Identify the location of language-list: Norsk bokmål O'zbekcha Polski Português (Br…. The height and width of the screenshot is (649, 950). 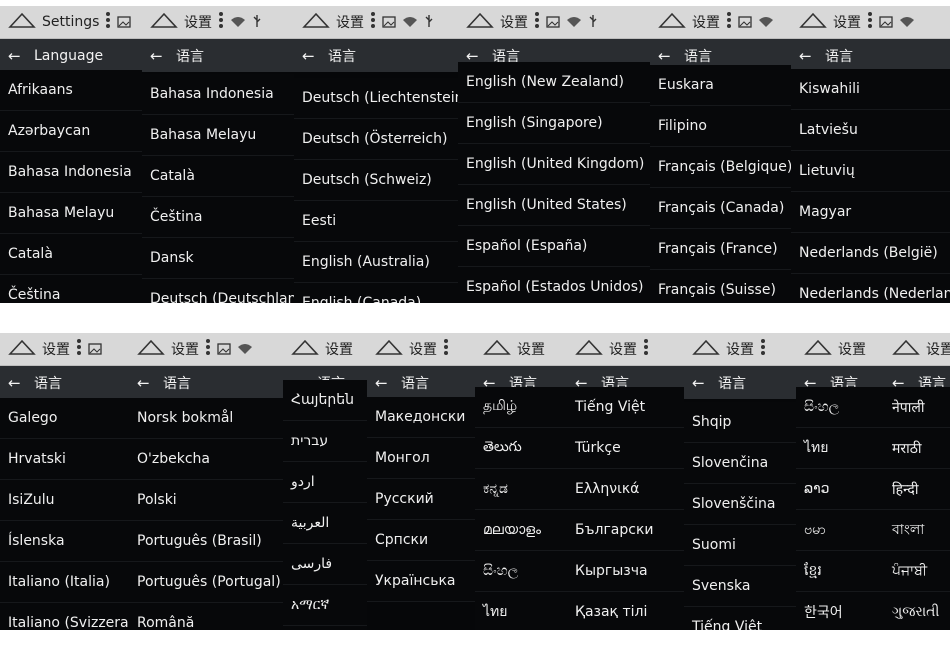
(206, 514).